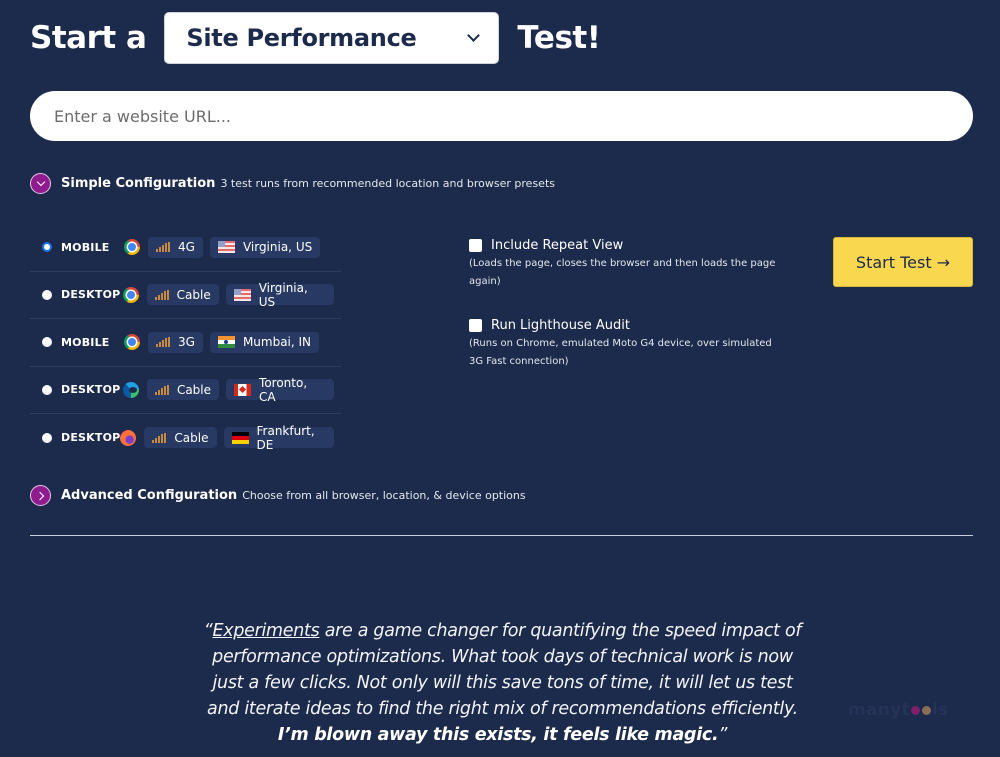 The width and height of the screenshot is (1000, 757). Describe the element at coordinates (88, 38) in the screenshot. I see `heading-prefix: Start a` at that location.